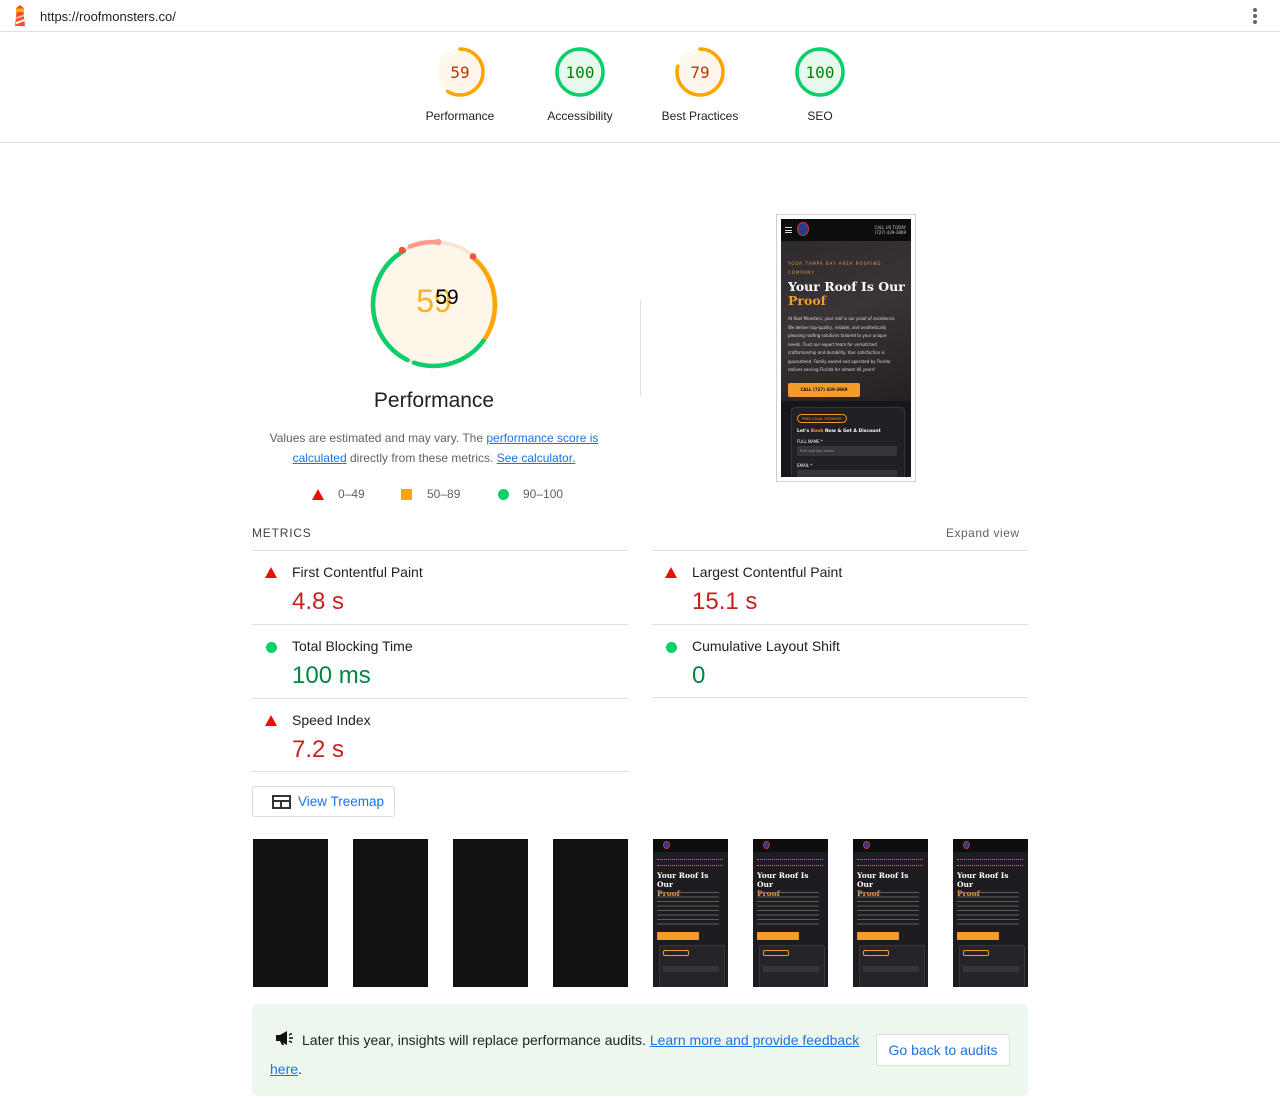  What do you see at coordinates (807, 300) in the screenshot?
I see `hero-heading-accent: Proof` at bounding box center [807, 300].